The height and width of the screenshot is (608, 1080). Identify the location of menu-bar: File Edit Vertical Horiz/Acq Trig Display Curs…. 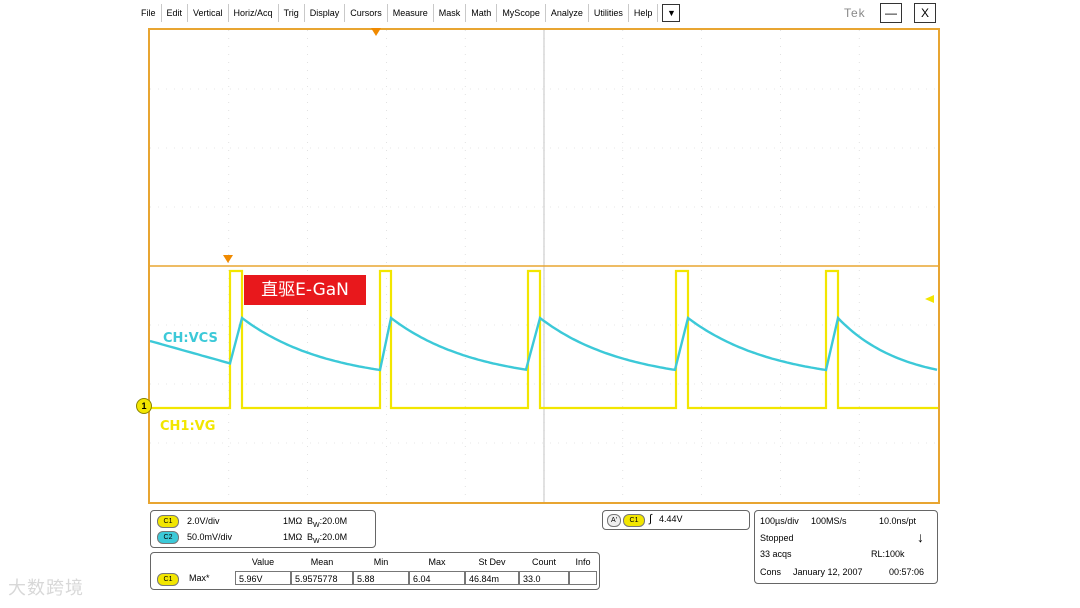
(408, 13).